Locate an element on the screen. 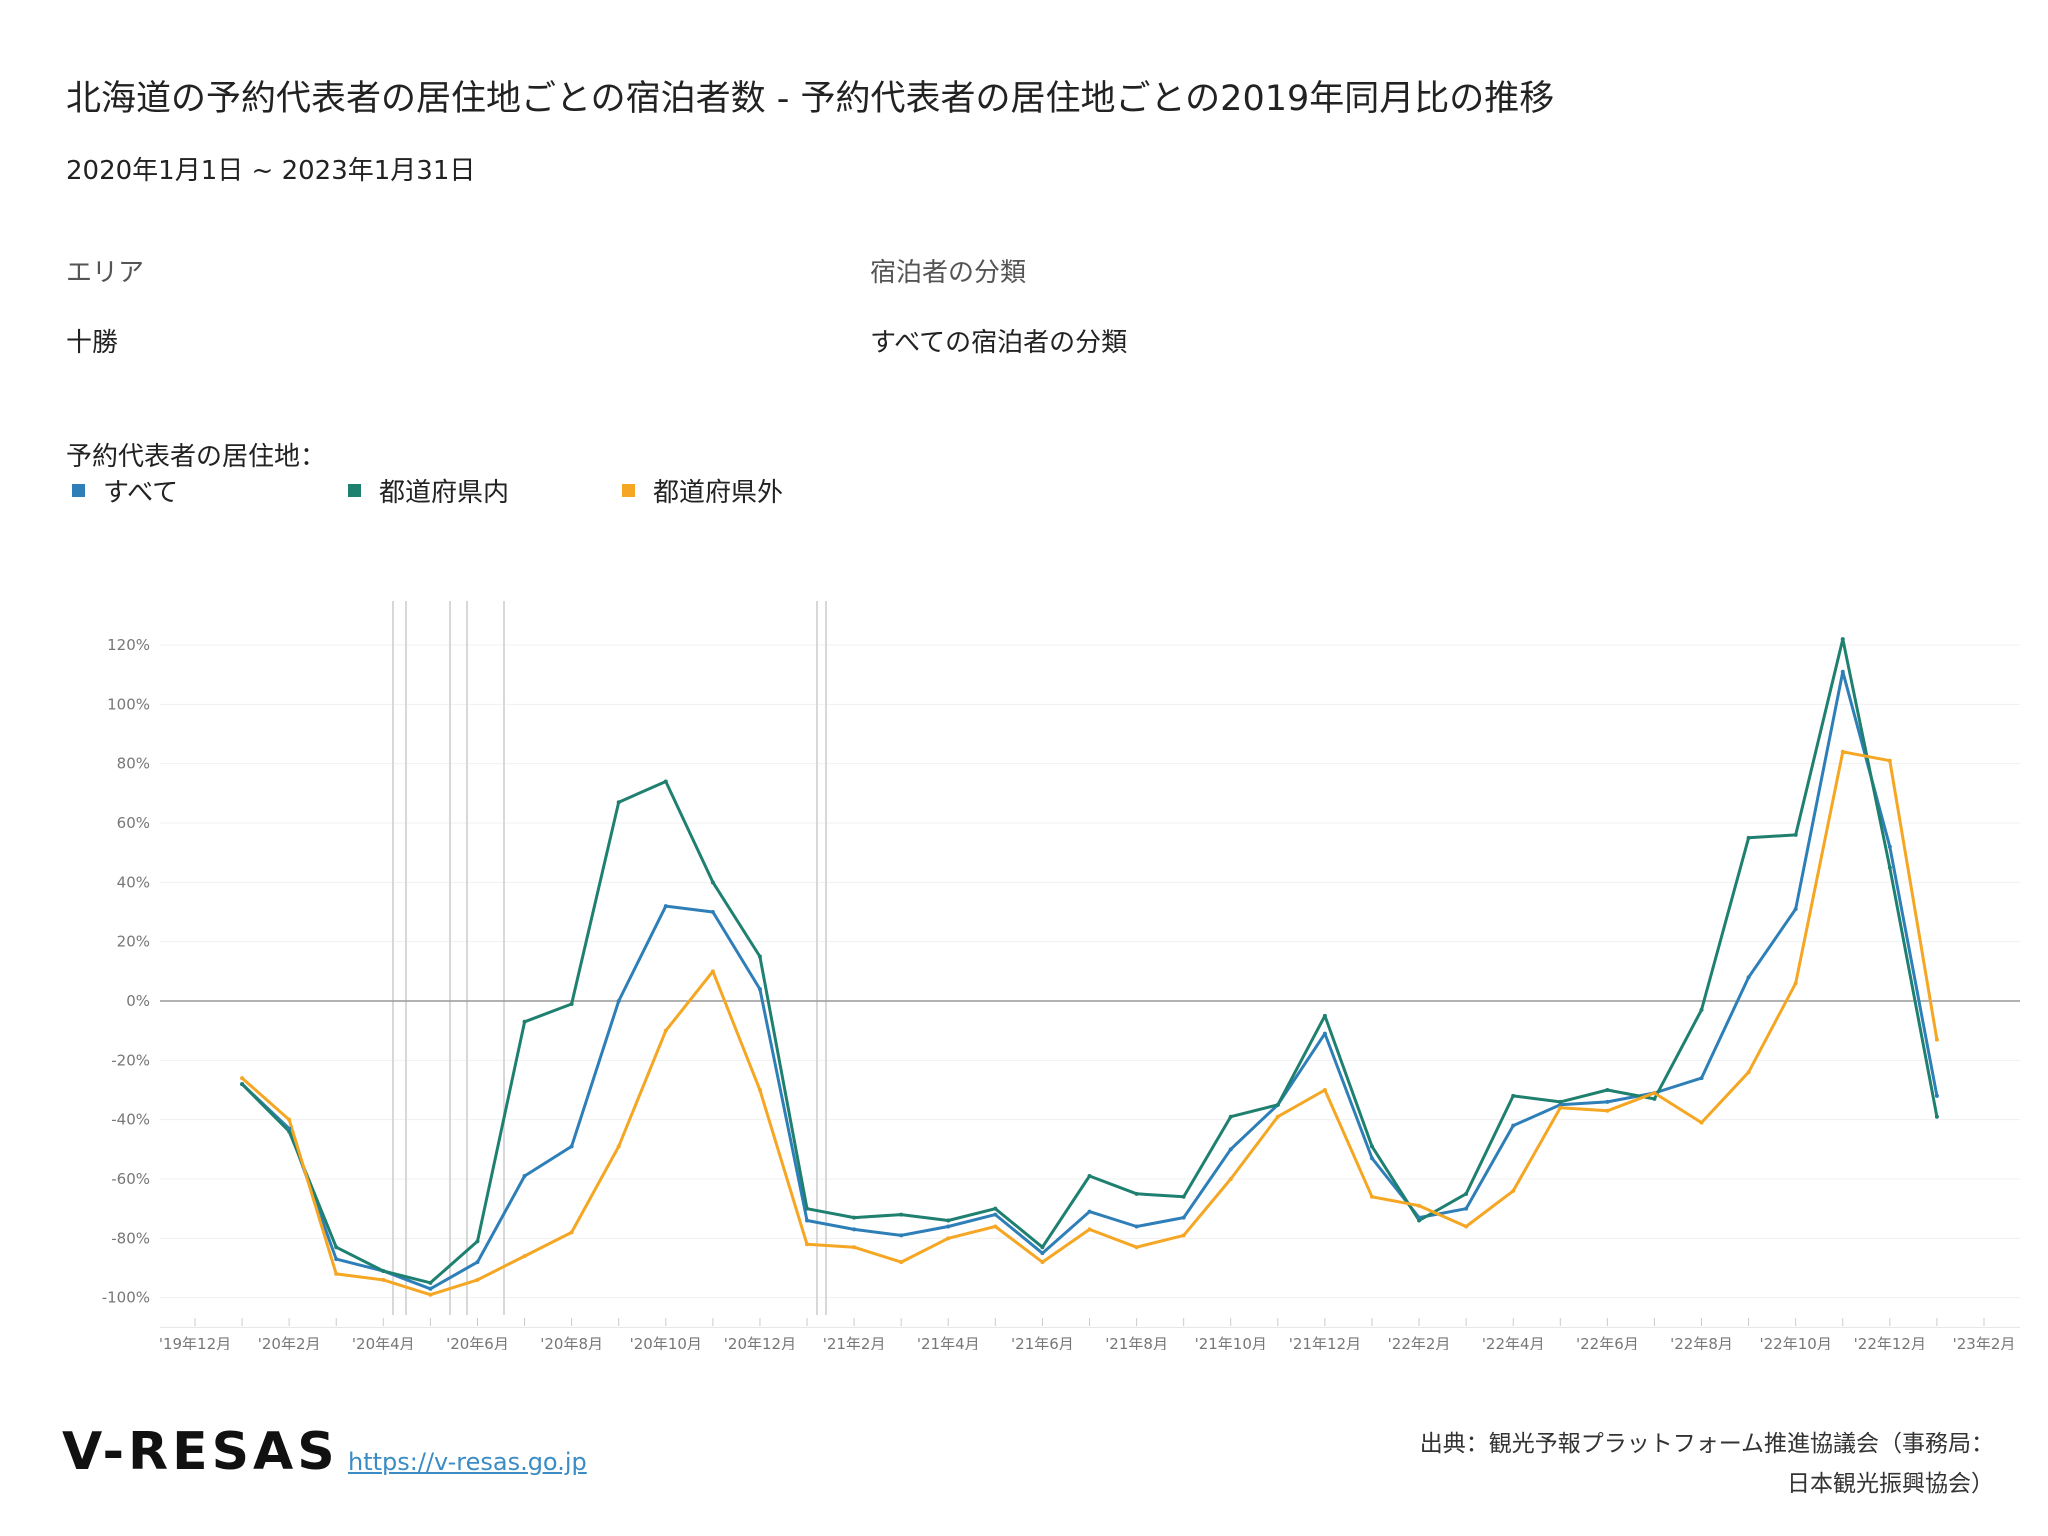 The height and width of the screenshot is (1536, 2048). legend-item-in-prefecture: 都道府県内 is located at coordinates (428, 490).